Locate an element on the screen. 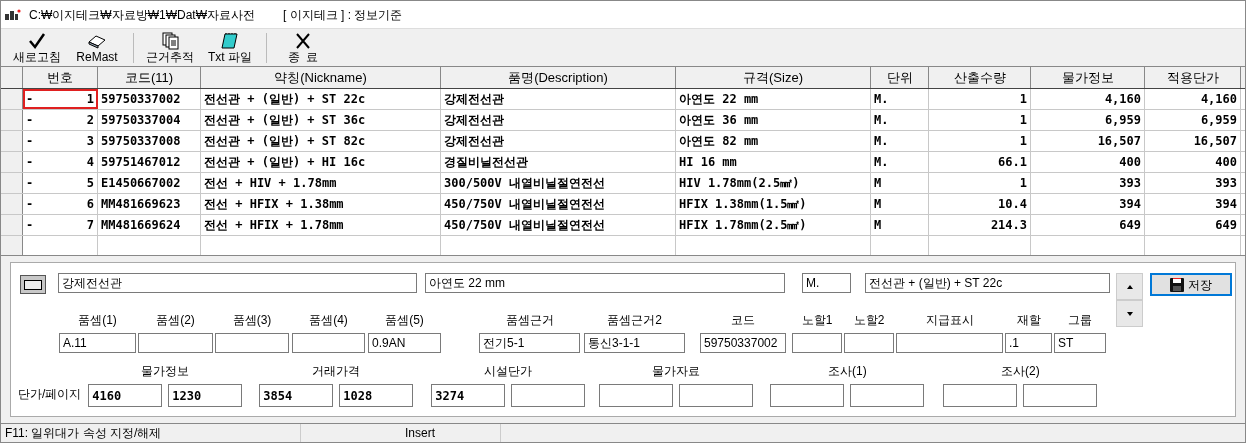 The height and width of the screenshot is (443, 1246). column-header: 코드(11) is located at coordinates (149, 77).